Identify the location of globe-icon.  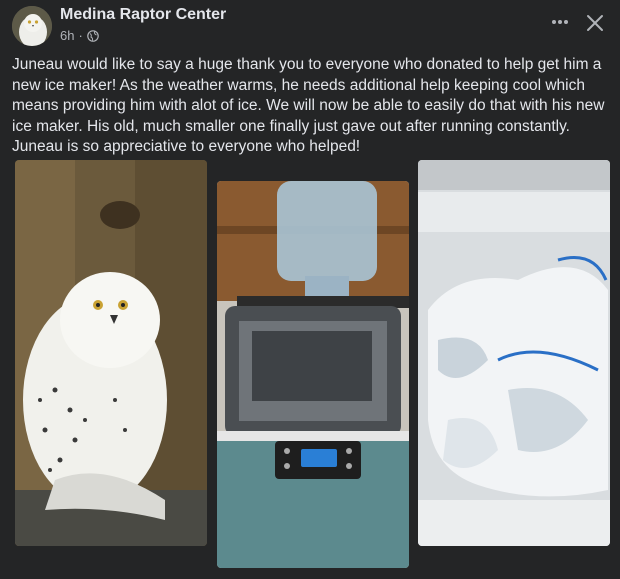
(93, 35).